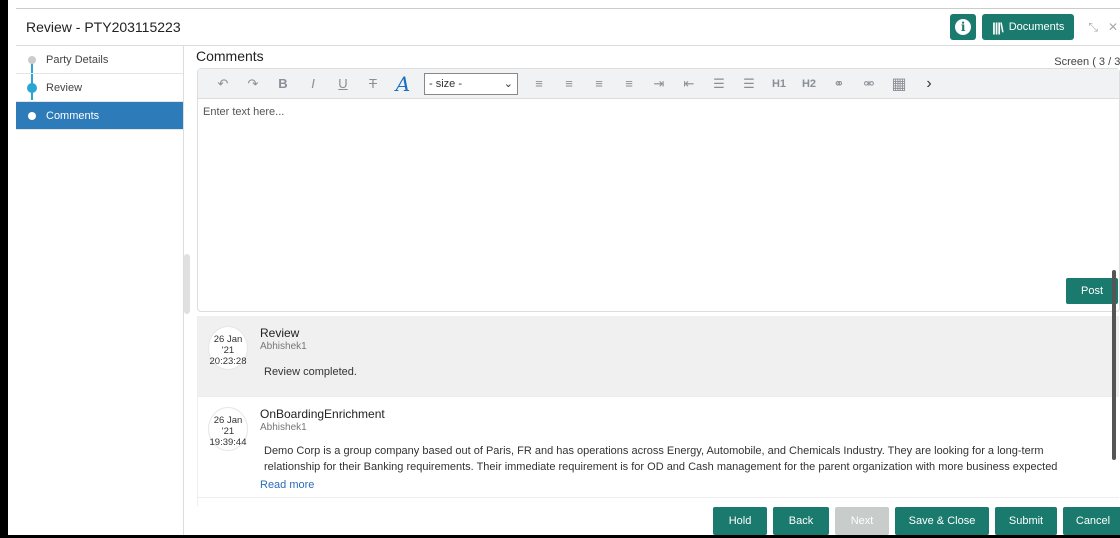 The image size is (1120, 538). Describe the element at coordinates (1114, 365) in the screenshot. I see `comment-list-scrollbar` at that location.